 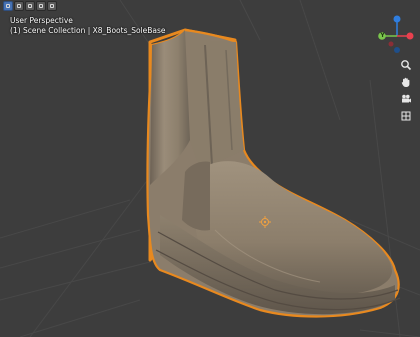 I want to click on select-intersect-button, so click(x=52, y=6).